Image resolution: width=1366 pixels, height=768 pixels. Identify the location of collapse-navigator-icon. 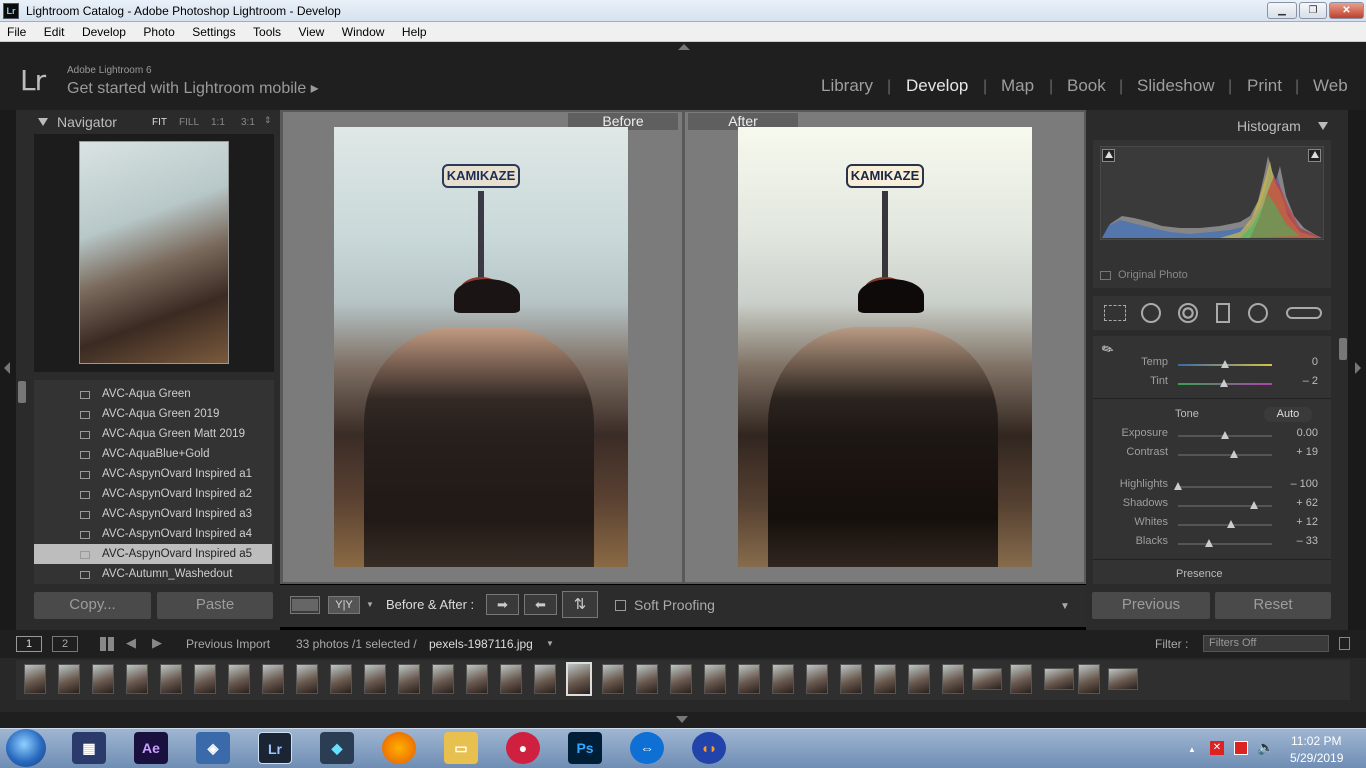
(43, 122).